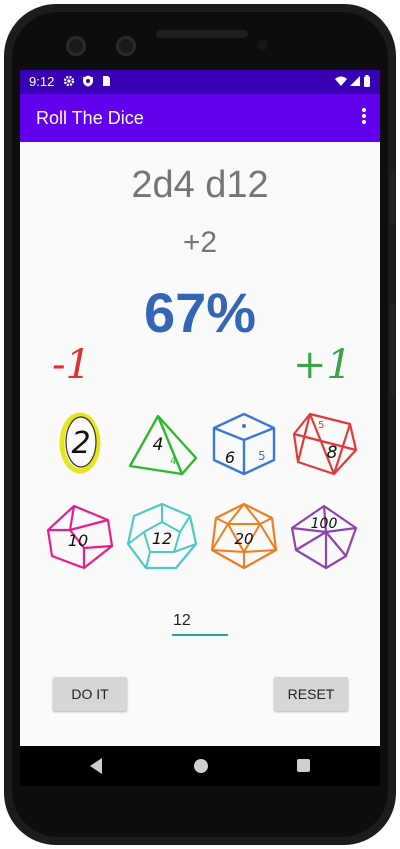 Image resolution: width=400 pixels, height=849 pixels. I want to click on d12-die-button: 12, so click(162, 536).